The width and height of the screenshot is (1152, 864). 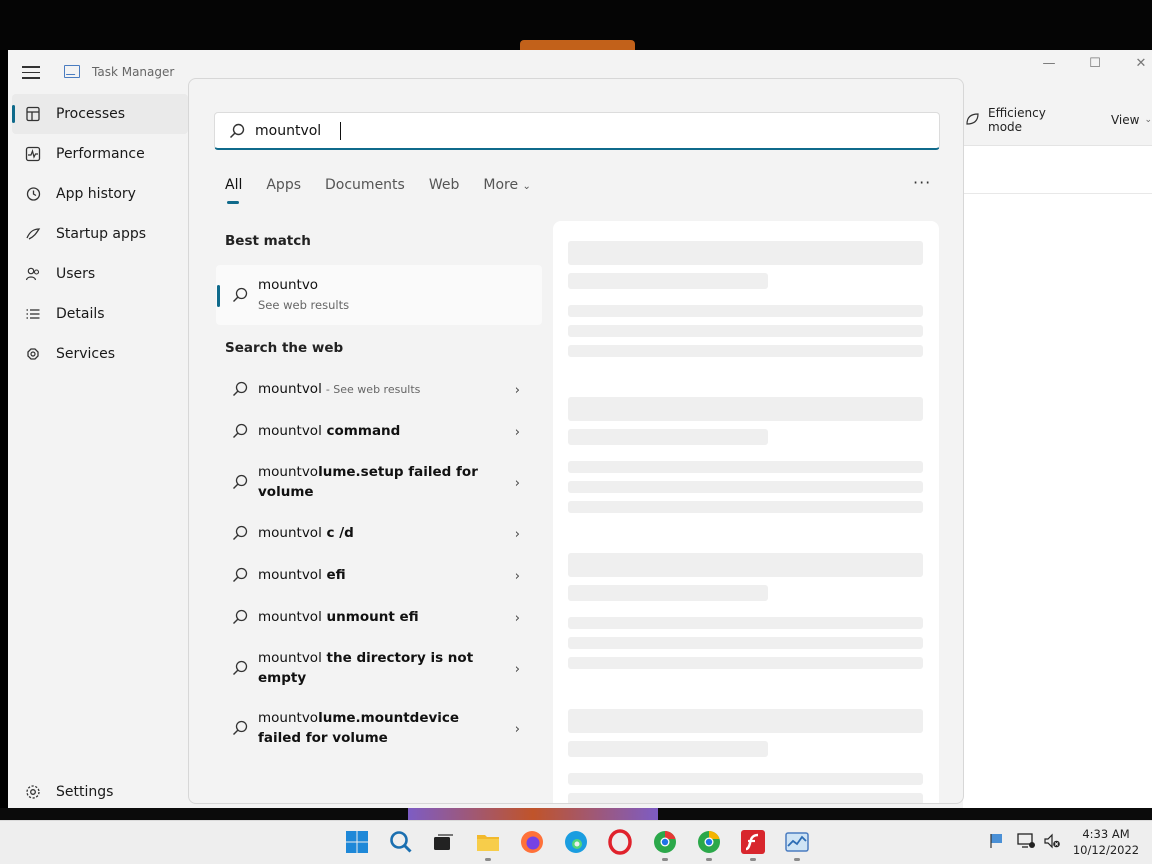 I want to click on task-manager-app-icon, so click(x=72, y=71).